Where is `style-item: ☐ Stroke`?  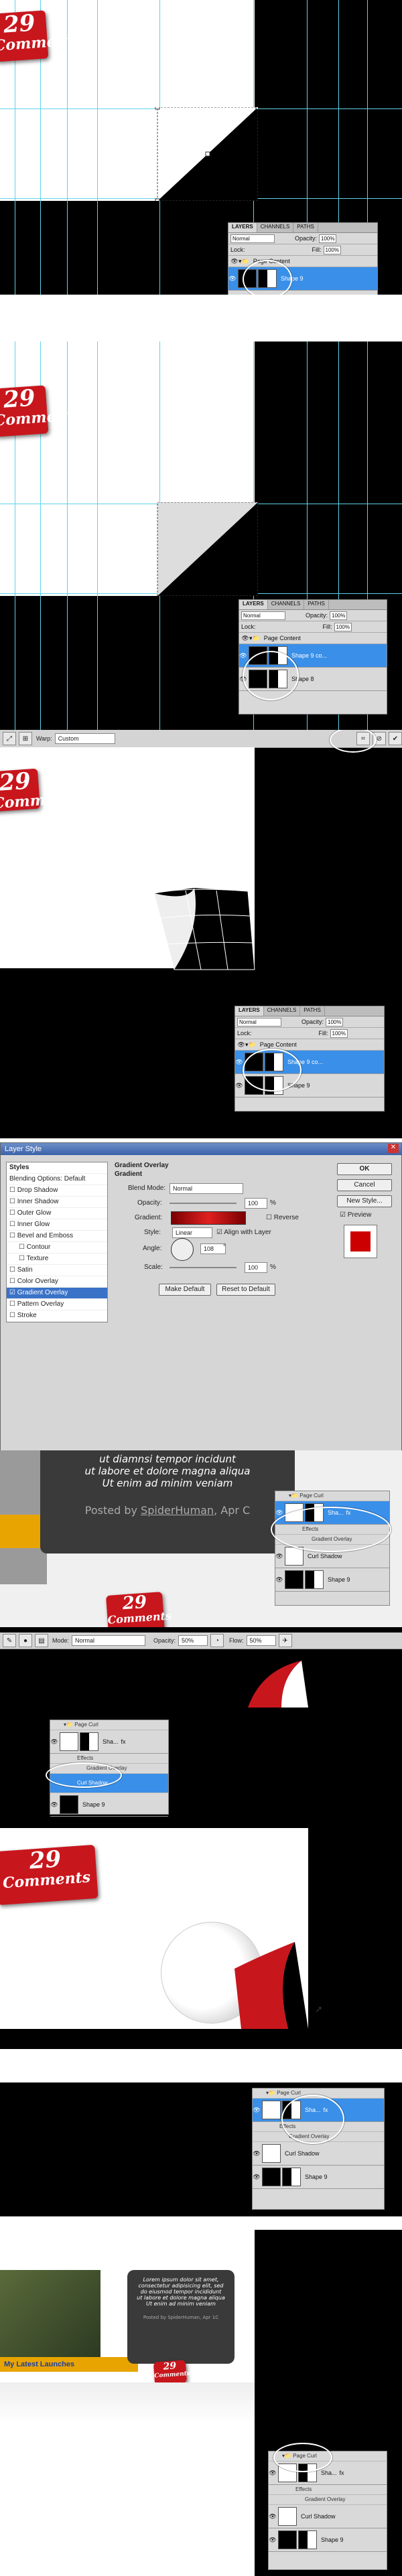
style-item: ☐ Stroke is located at coordinates (57, 1316).